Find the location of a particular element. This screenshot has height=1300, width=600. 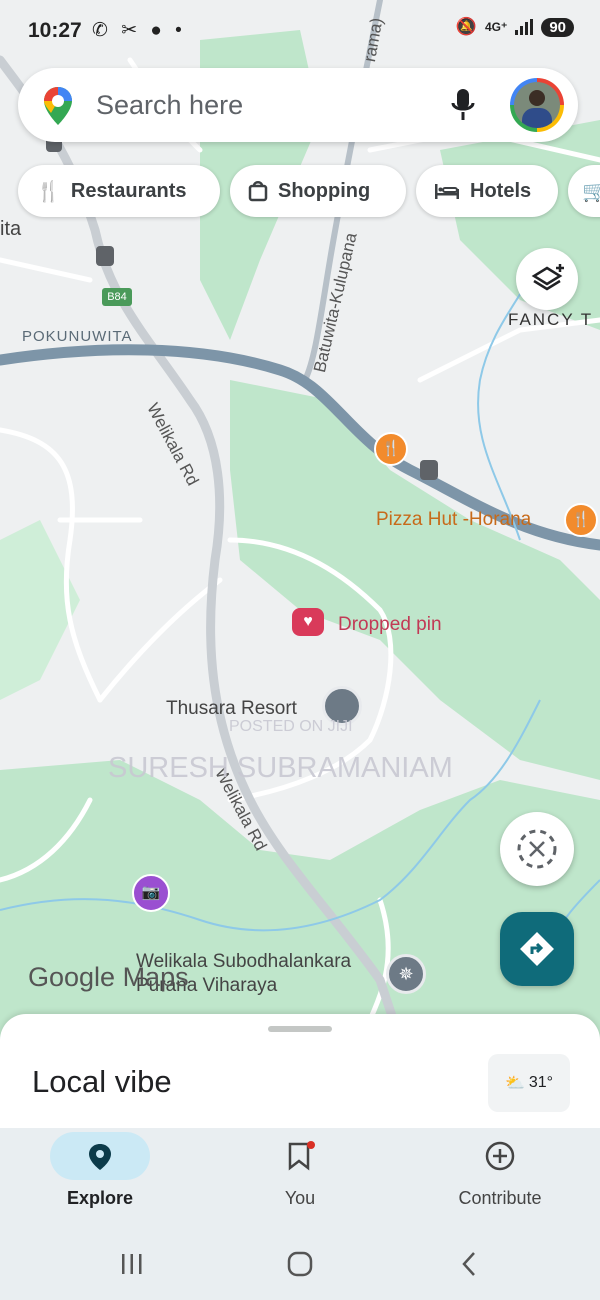

map-label-ita: ita is located at coordinates (11, 229).